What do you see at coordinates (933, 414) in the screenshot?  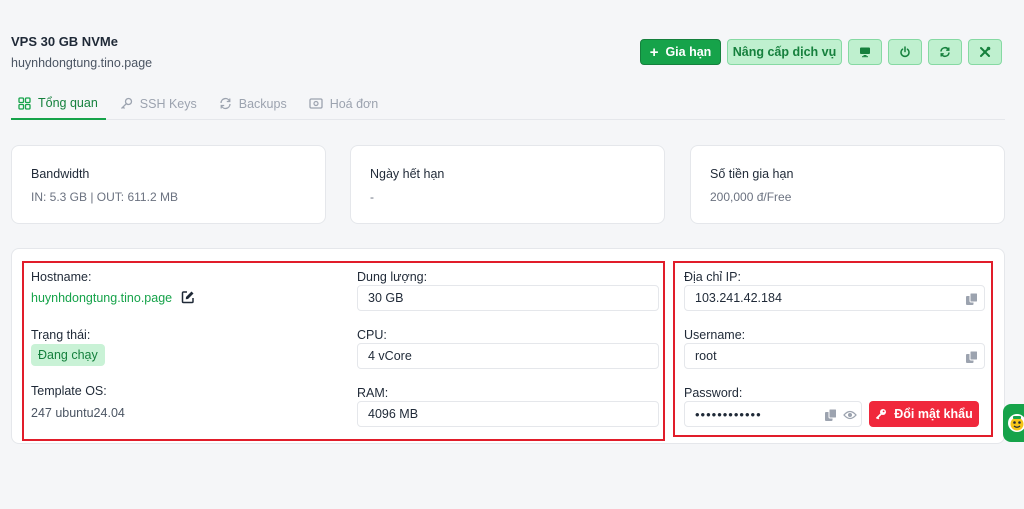 I see `change-password-label: Đổi mật khẩu` at bounding box center [933, 414].